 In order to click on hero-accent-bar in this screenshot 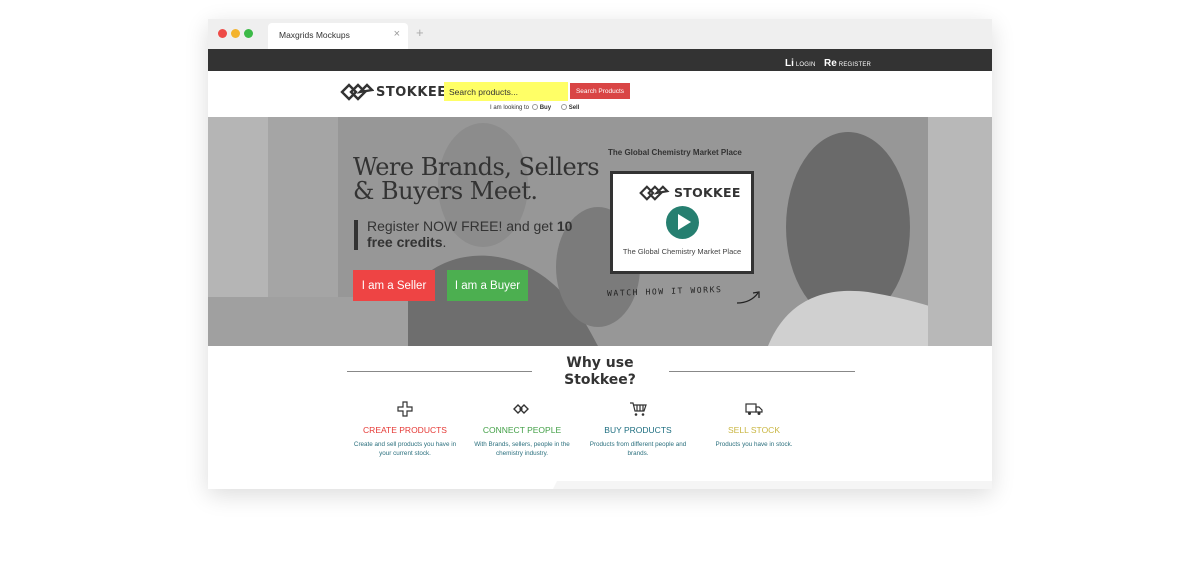, I will do `click(356, 235)`.